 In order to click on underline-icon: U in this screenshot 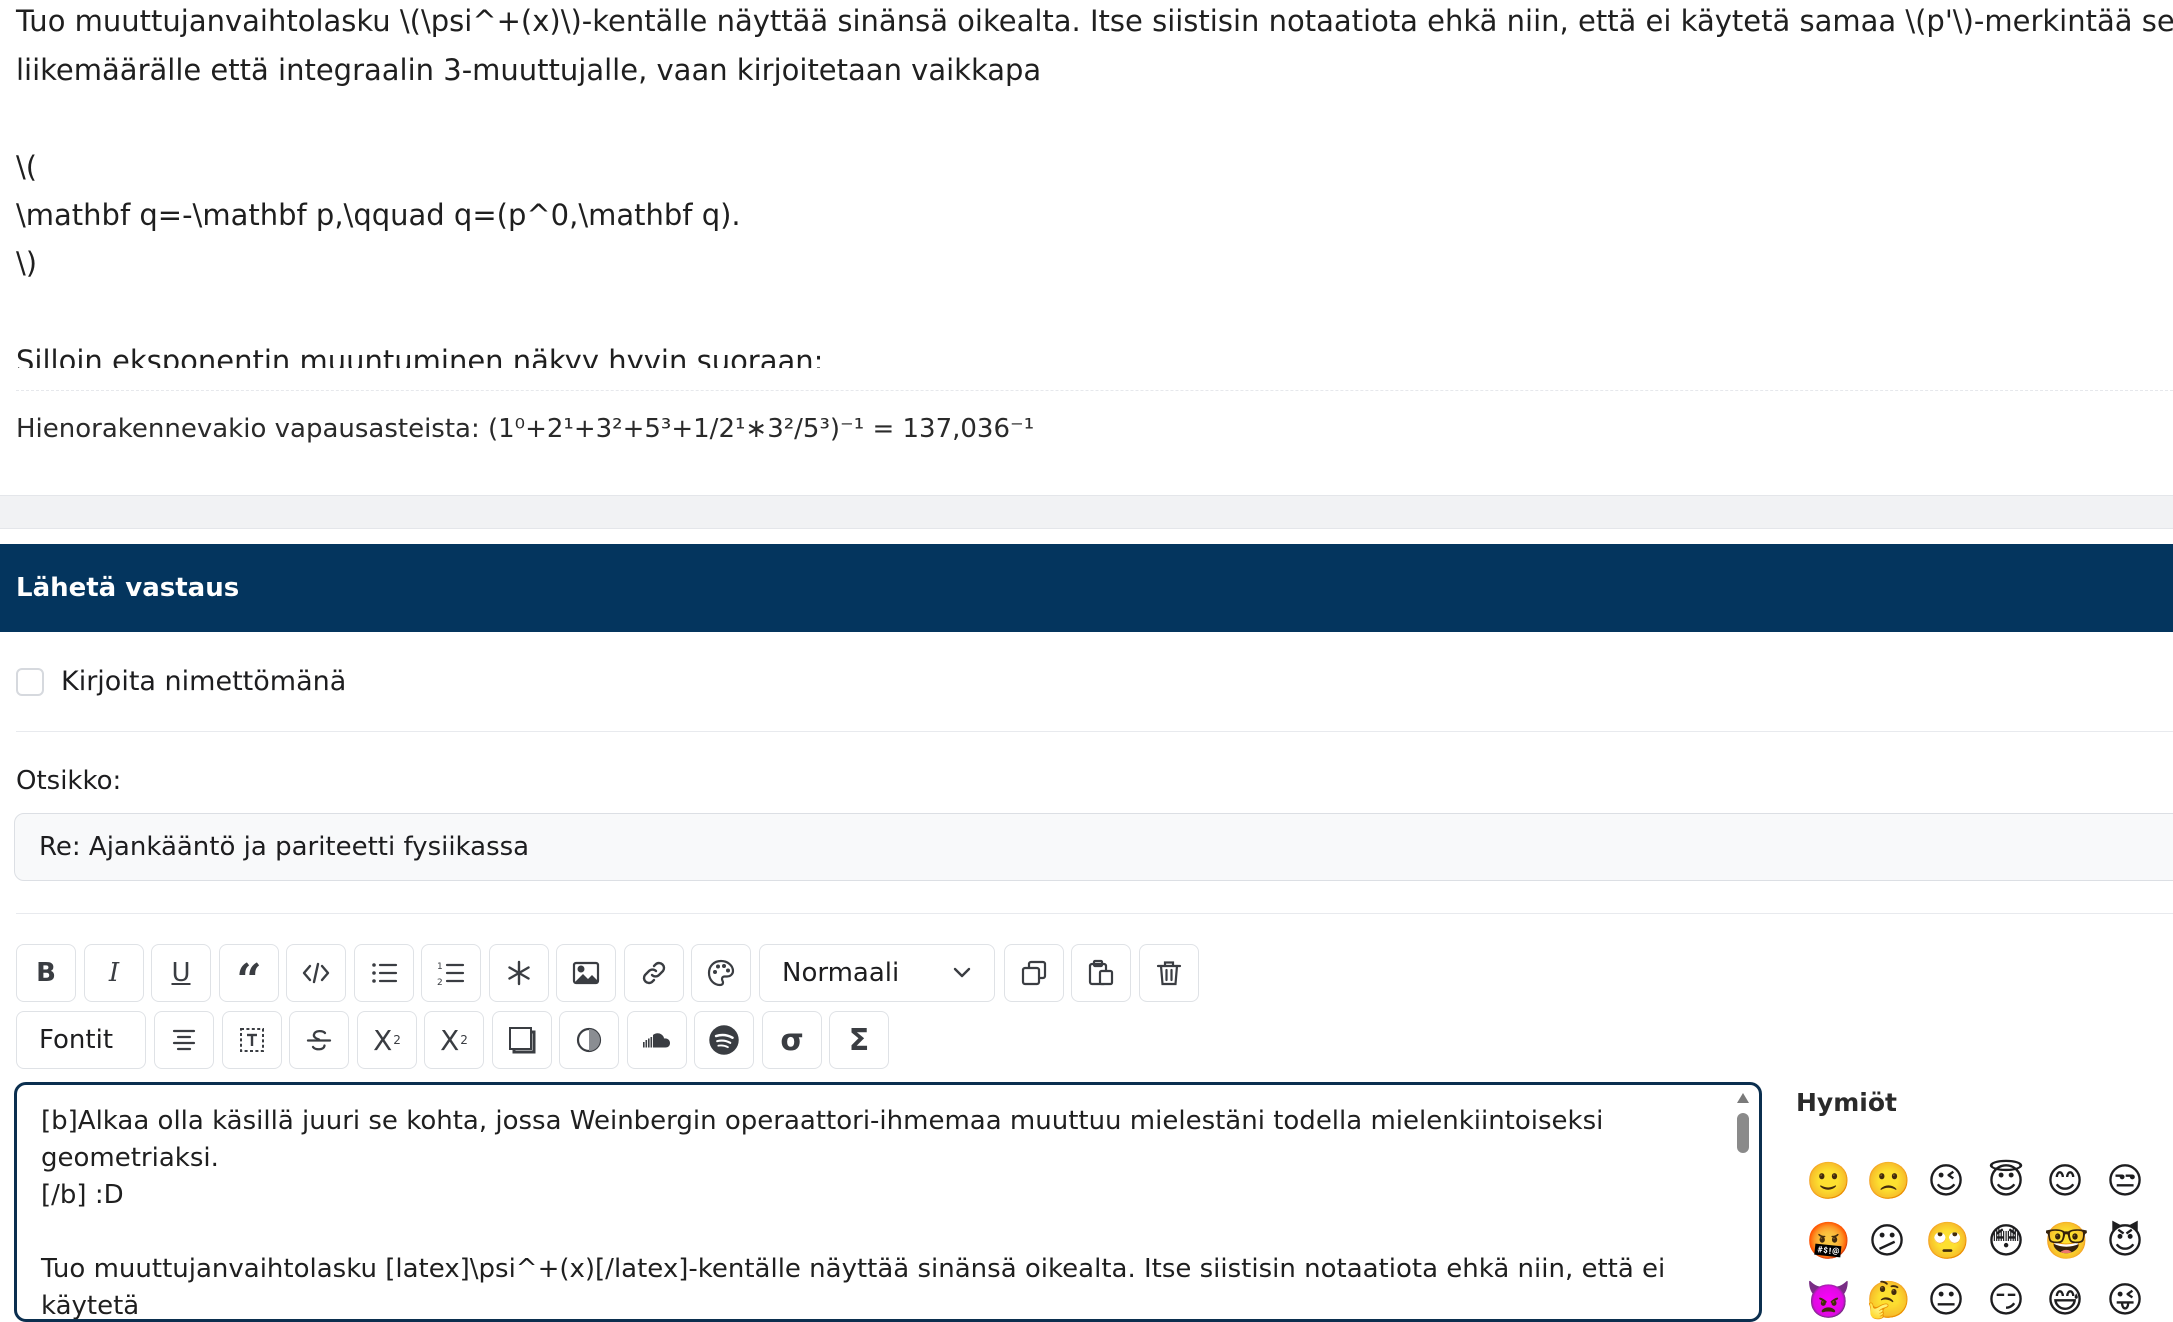, I will do `click(181, 973)`.